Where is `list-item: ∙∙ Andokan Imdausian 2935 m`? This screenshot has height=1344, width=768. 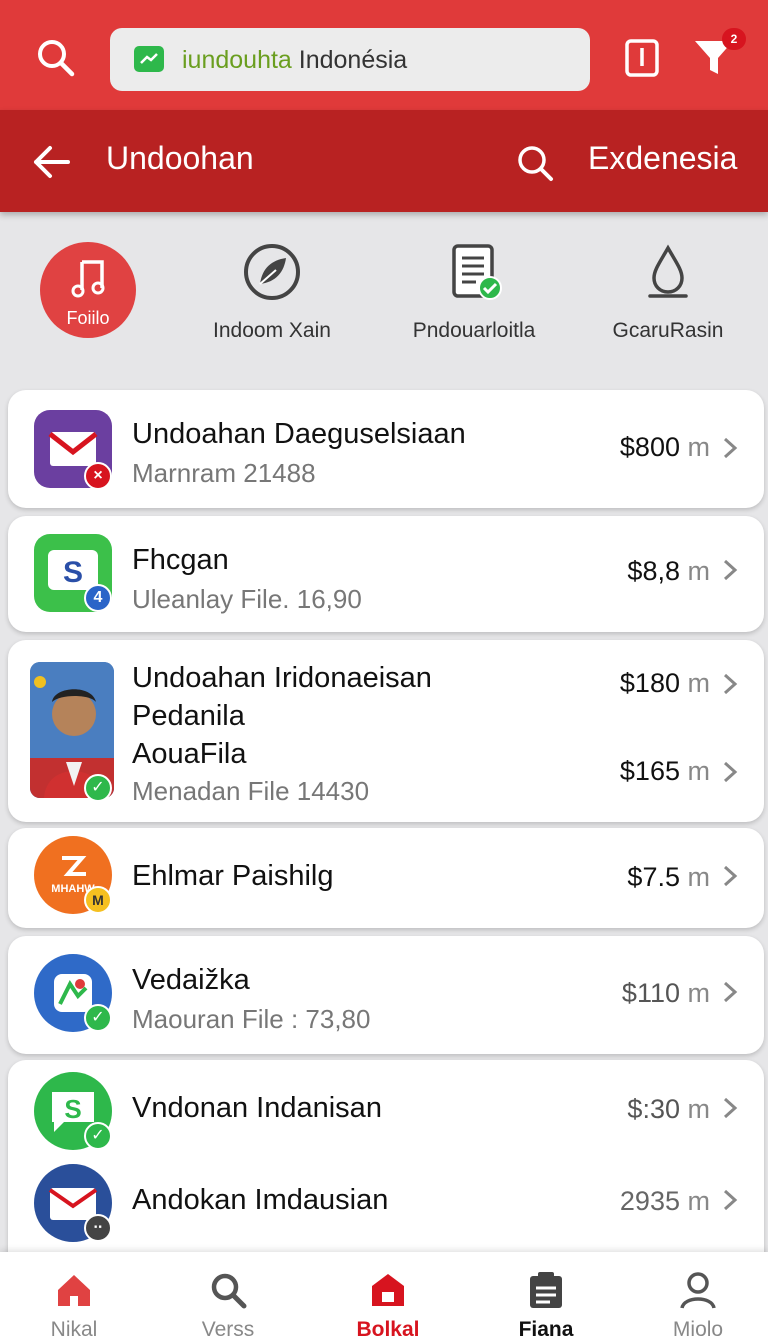
list-item: ∙∙ Andokan Imdausian 2935 m is located at coordinates (386, 1208).